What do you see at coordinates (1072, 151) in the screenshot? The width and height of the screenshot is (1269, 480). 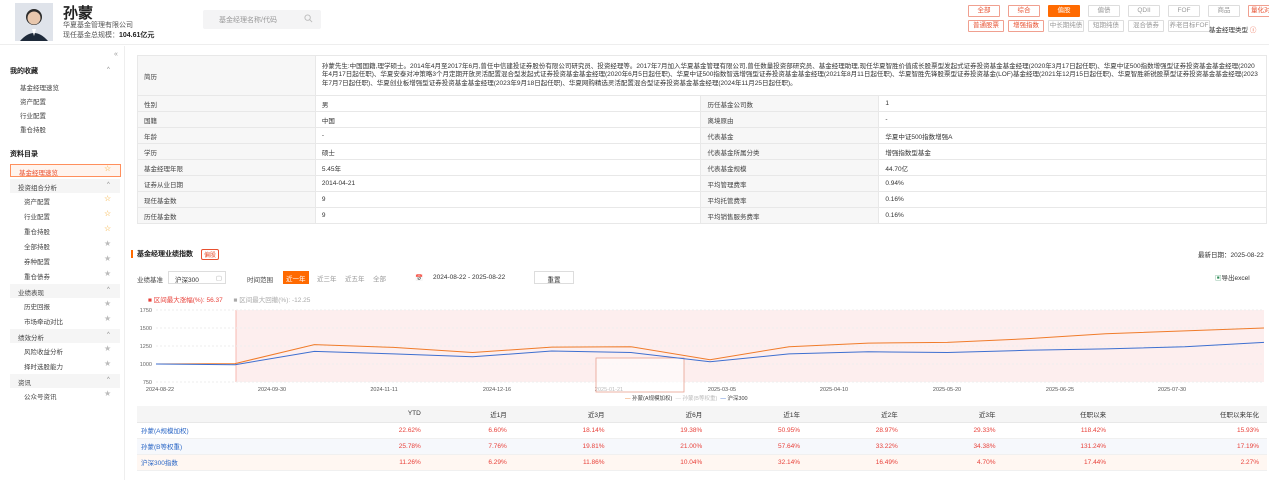 I see `info-v2-3: 增强指数型基金` at bounding box center [1072, 151].